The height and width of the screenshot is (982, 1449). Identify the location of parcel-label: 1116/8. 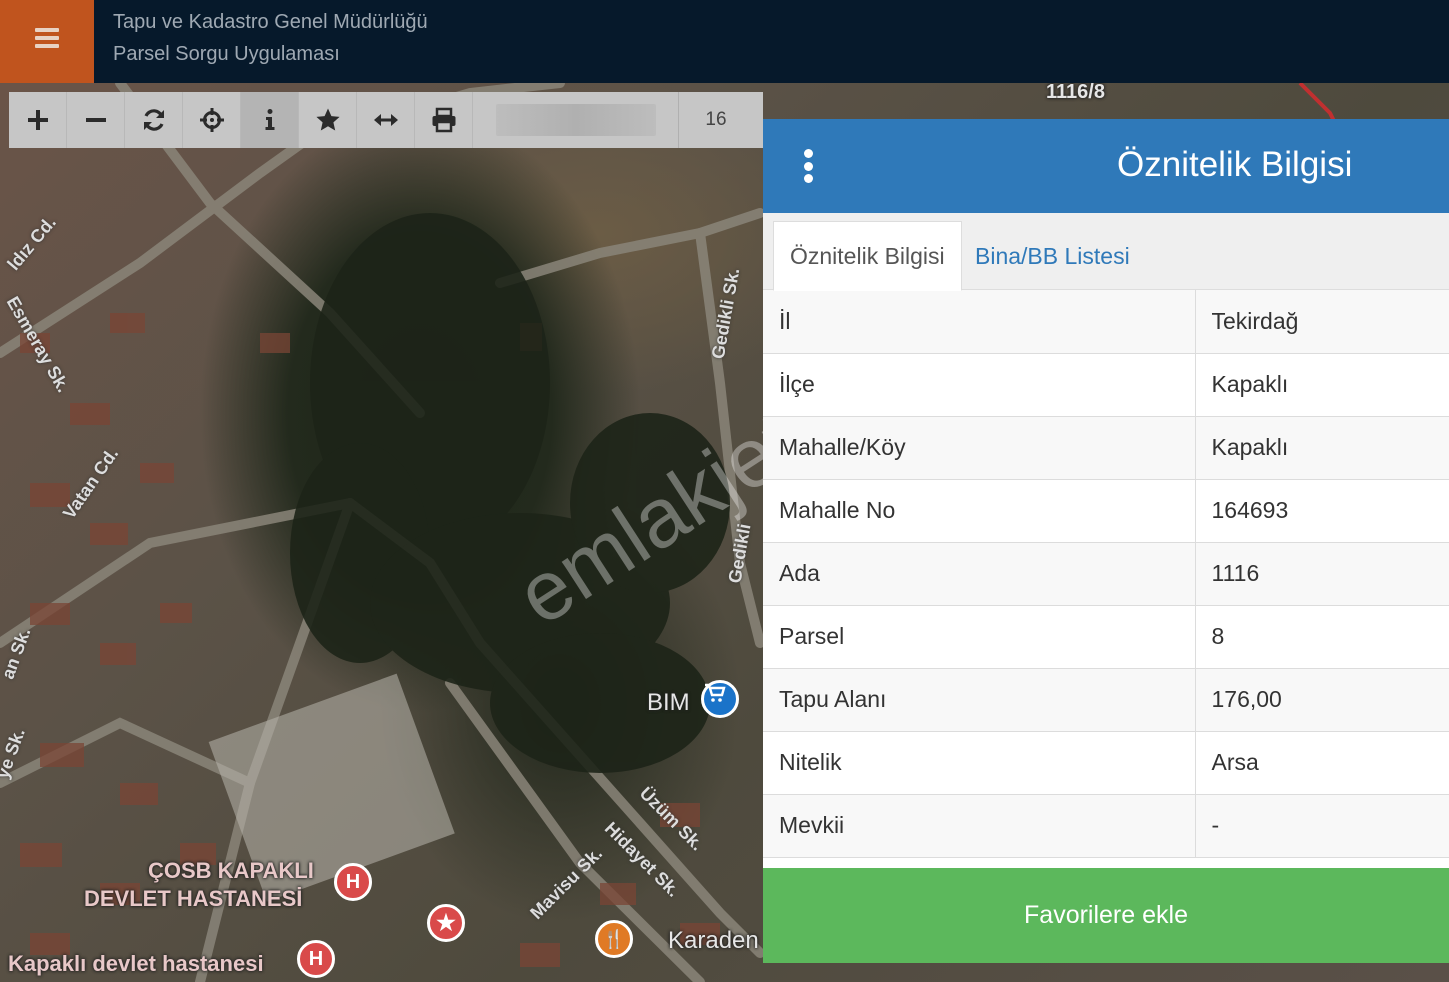
(1075, 93).